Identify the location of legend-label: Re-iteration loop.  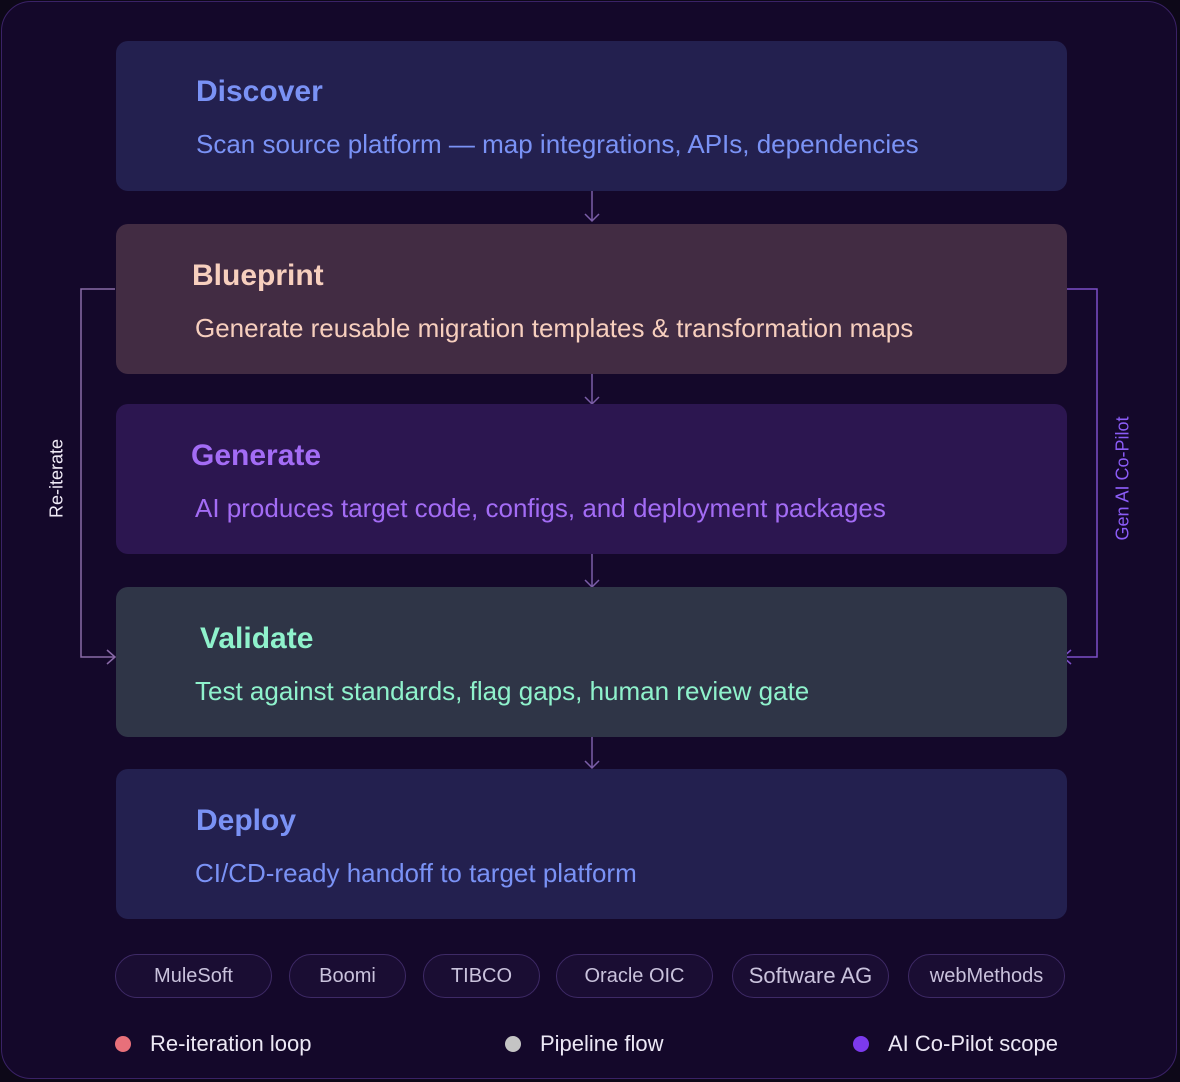
(231, 1043).